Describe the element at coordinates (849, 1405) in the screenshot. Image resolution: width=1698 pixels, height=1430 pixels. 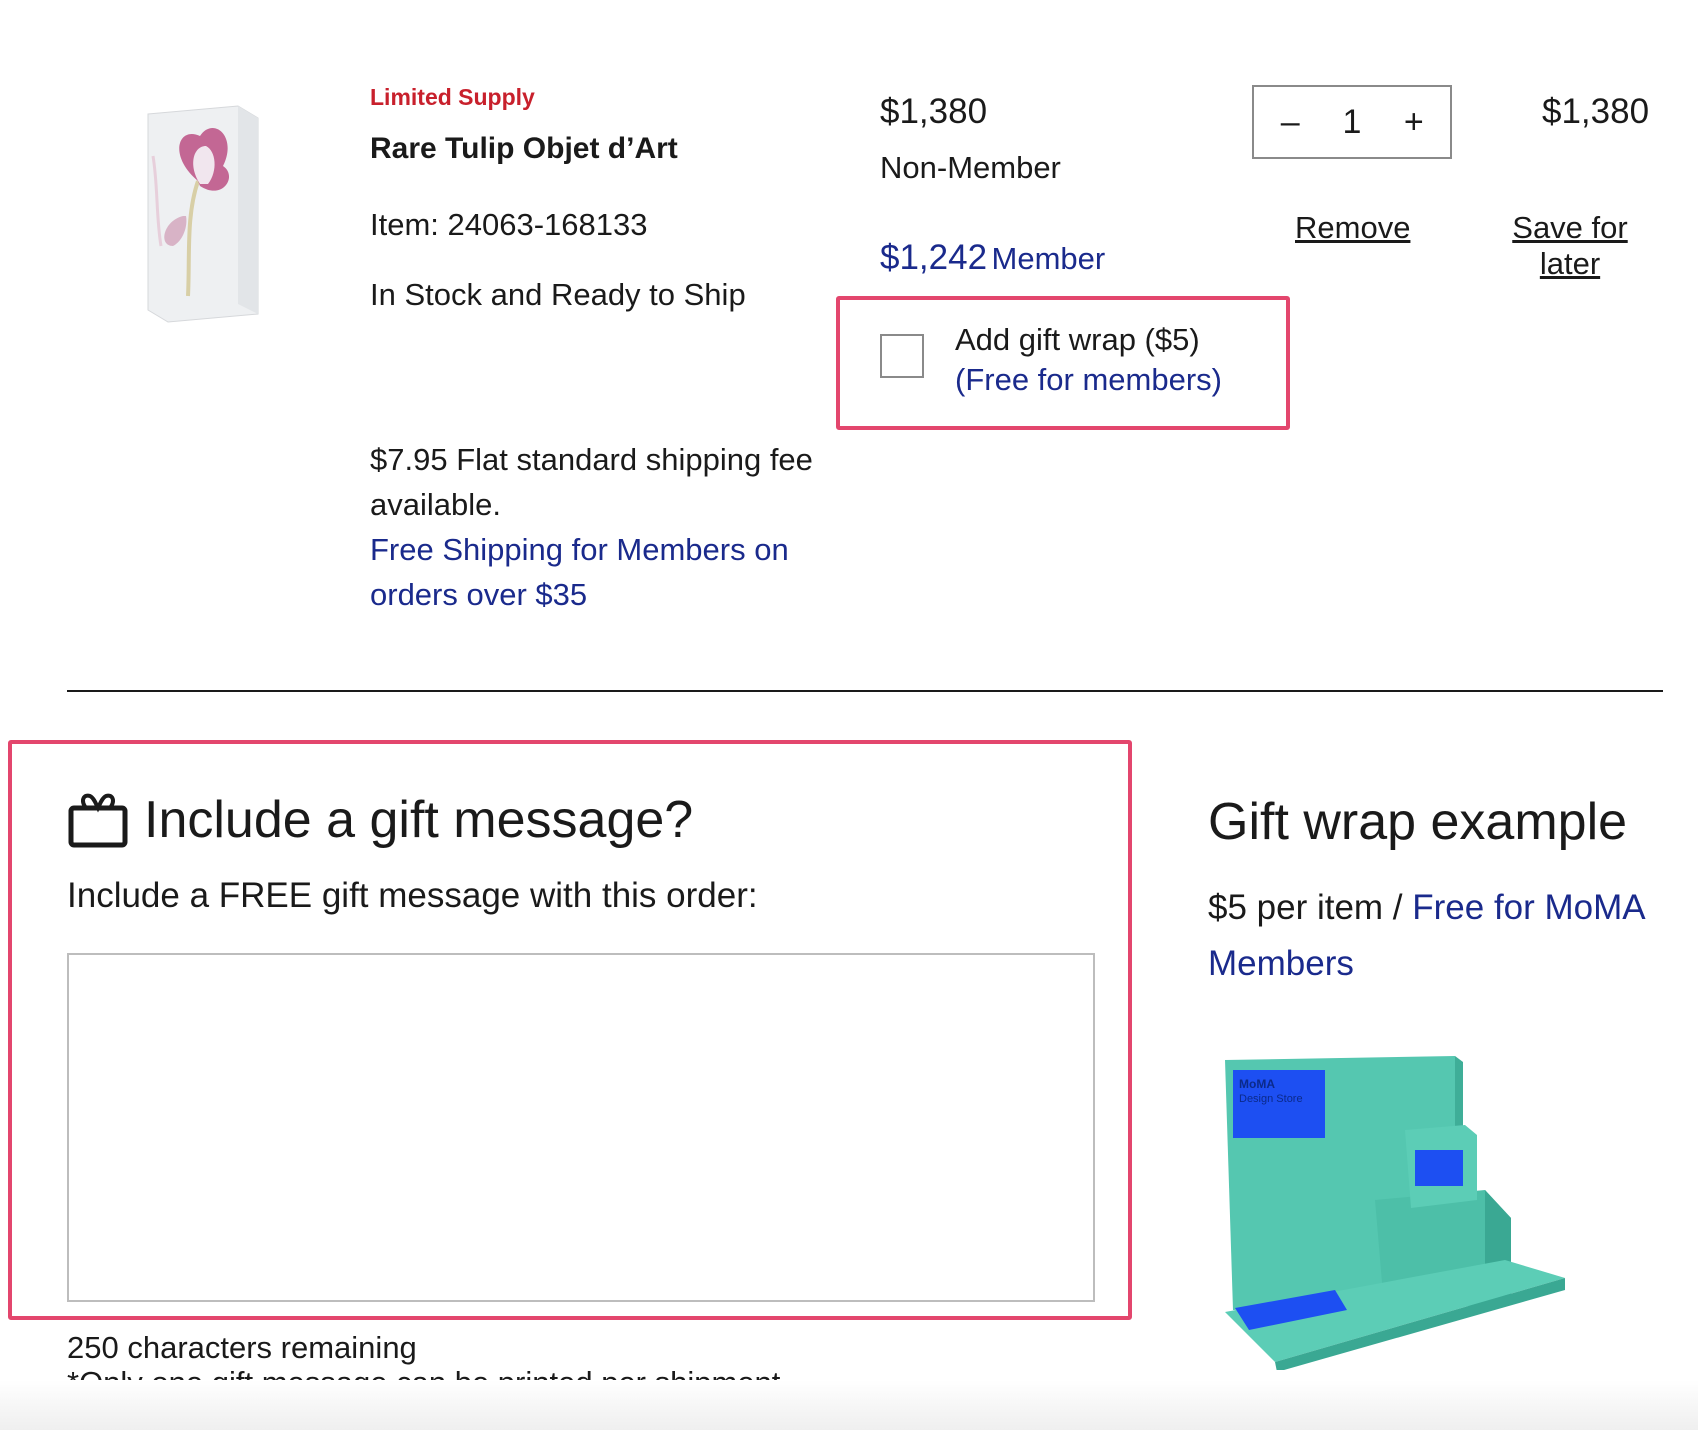
I see `page-bottom-fade` at that location.